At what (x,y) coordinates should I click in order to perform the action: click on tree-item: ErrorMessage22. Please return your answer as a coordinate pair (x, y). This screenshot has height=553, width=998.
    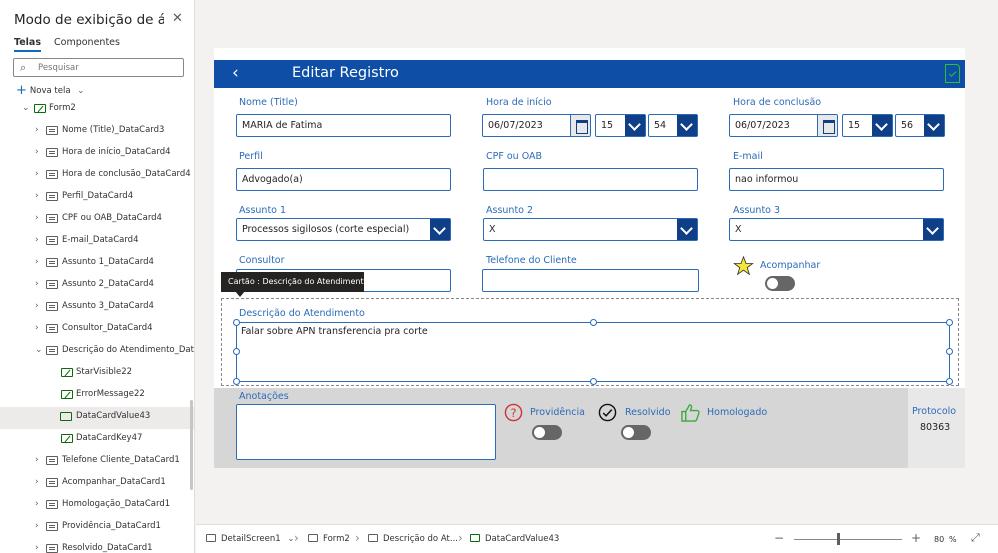
    Looking at the image, I should click on (97, 396).